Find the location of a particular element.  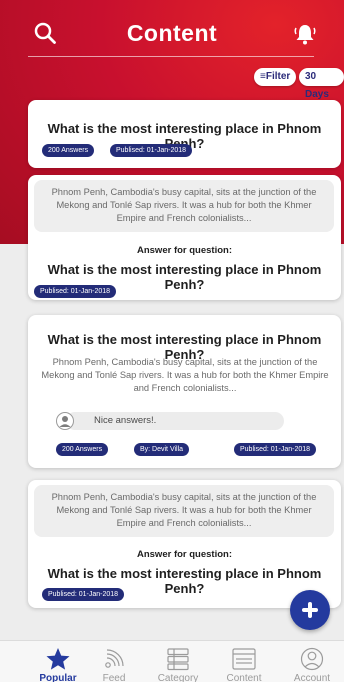

nav-label: Content is located at coordinates (244, 677).